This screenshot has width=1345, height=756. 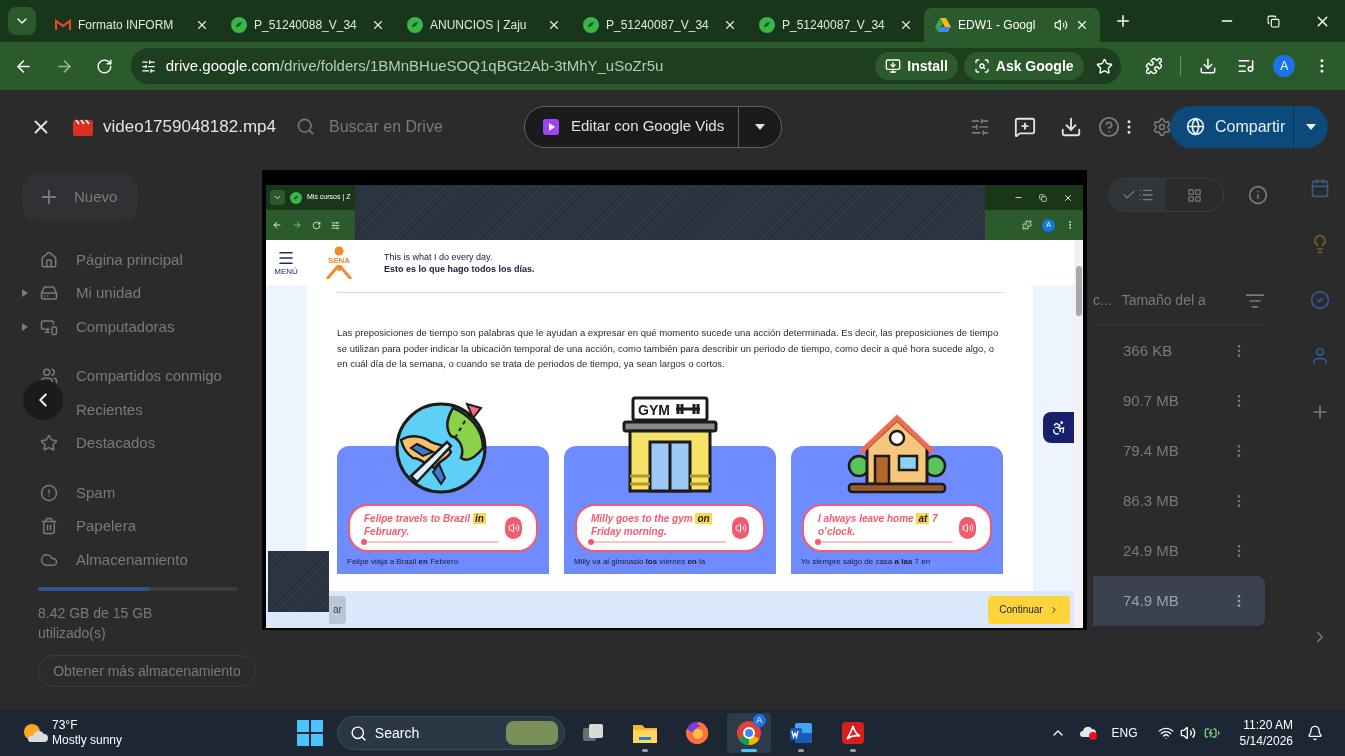 I want to click on clock: 11:20 AM 5/14/2026, so click(x=1266, y=733).